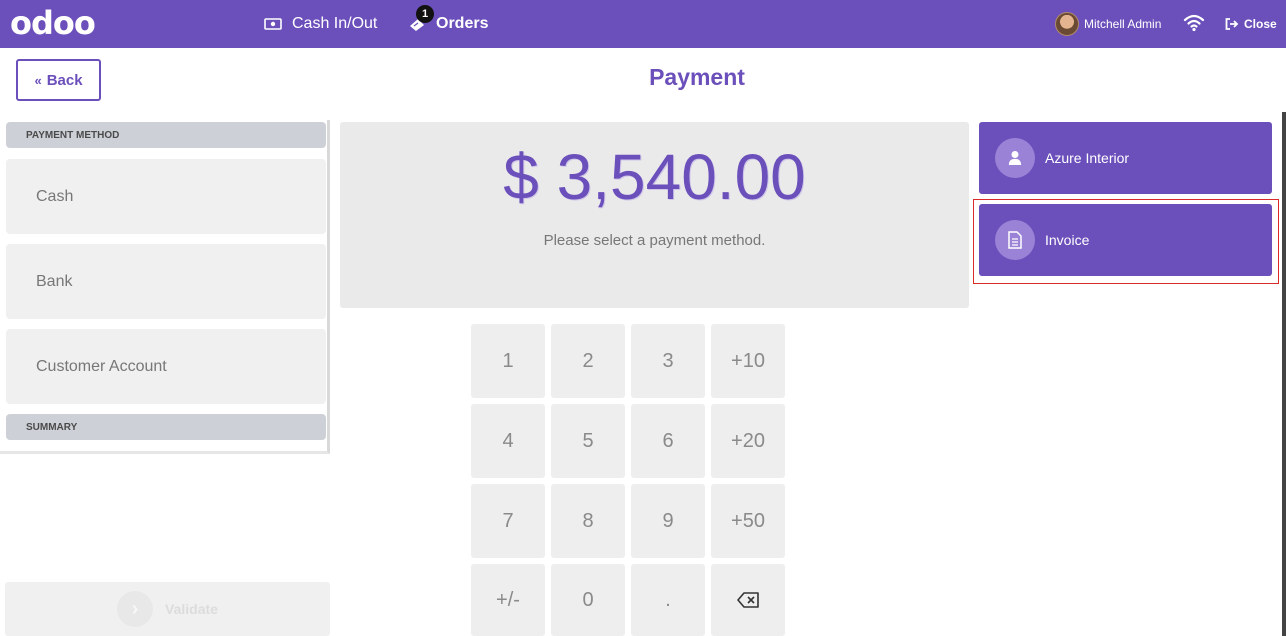 The image size is (1286, 636). What do you see at coordinates (166, 281) in the screenshot?
I see `payment-method-bank: Bank` at bounding box center [166, 281].